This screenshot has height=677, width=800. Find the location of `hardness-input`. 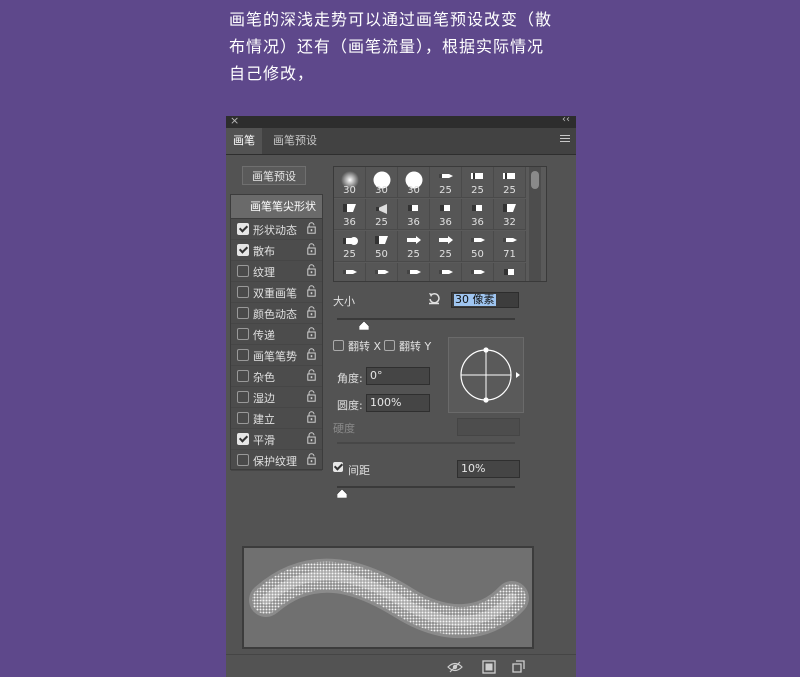

hardness-input is located at coordinates (488, 427).